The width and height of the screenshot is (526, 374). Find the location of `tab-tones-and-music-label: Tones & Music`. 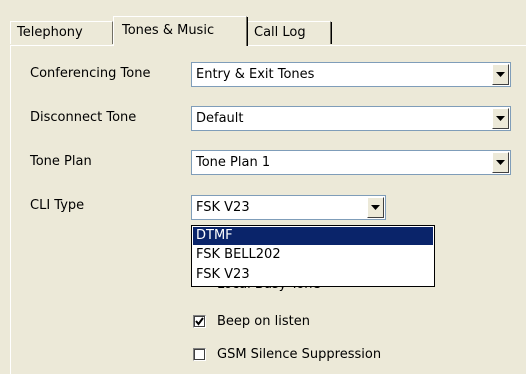

tab-tones-and-music-label: Tones & Music is located at coordinates (168, 30).